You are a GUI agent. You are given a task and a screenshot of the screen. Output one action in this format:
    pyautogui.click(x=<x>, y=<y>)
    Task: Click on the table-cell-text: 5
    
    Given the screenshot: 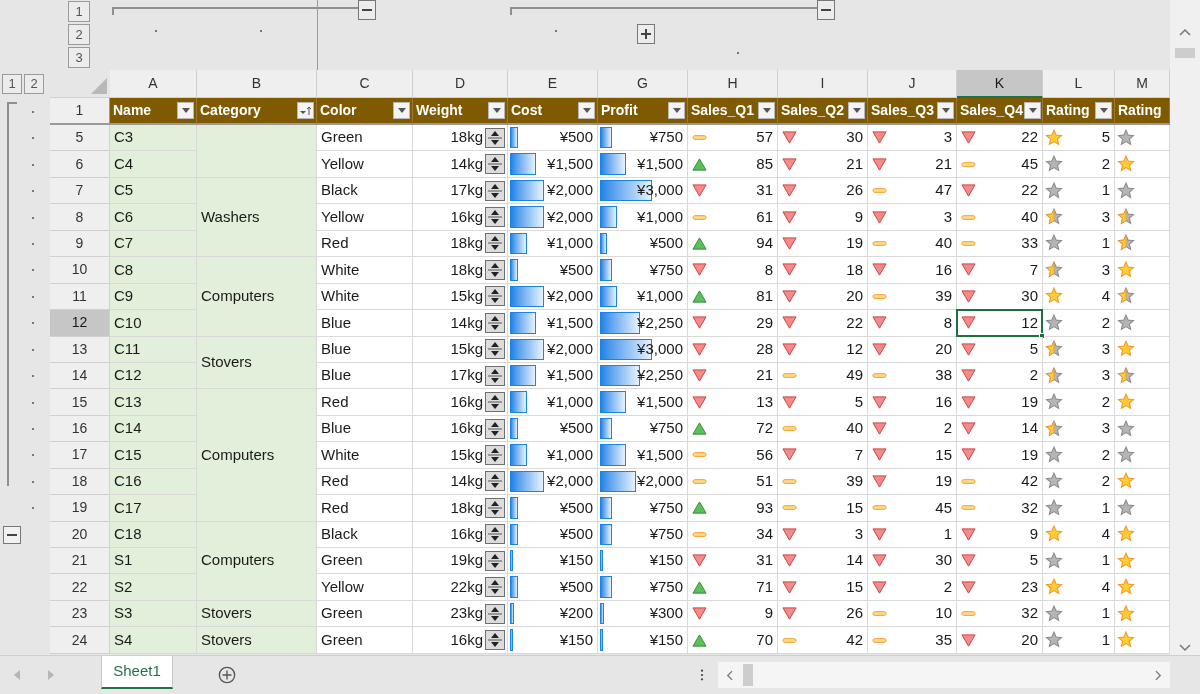 What is the action you would take?
    pyautogui.click(x=858, y=401)
    